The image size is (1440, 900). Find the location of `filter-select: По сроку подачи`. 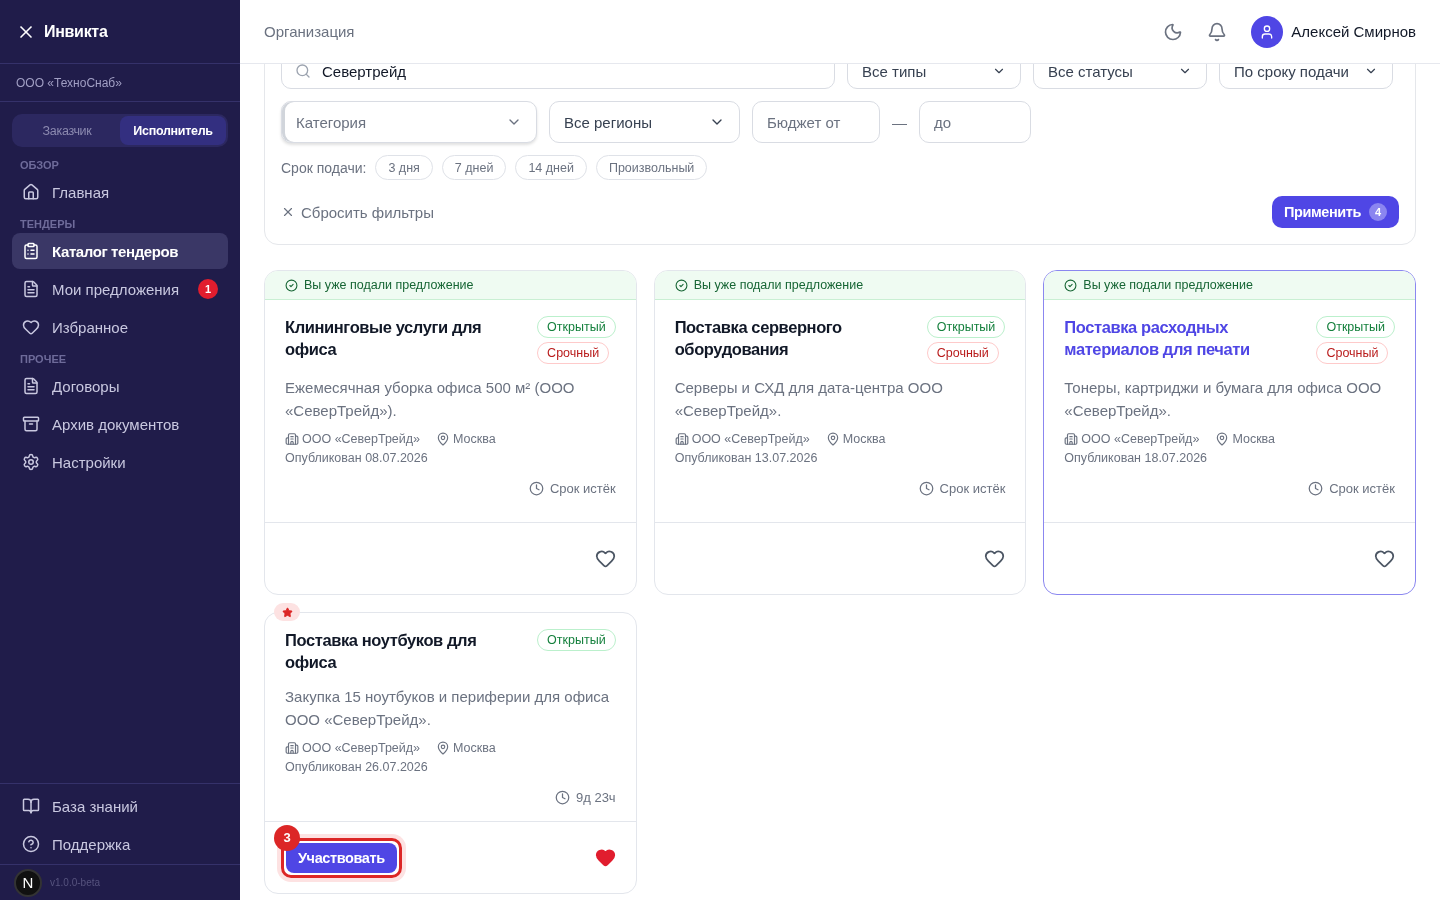

filter-select: По сроку подачи is located at coordinates (1306, 76).